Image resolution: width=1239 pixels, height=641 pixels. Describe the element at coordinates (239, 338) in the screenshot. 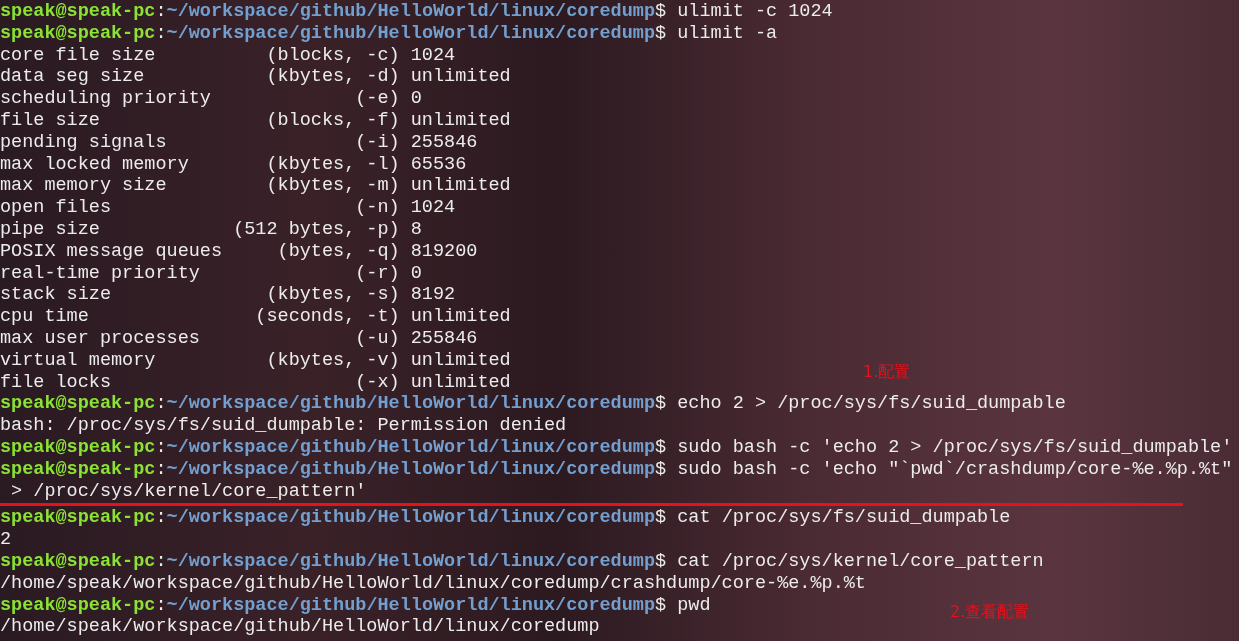

I see `output-line: max user processes (-u) 255846` at that location.